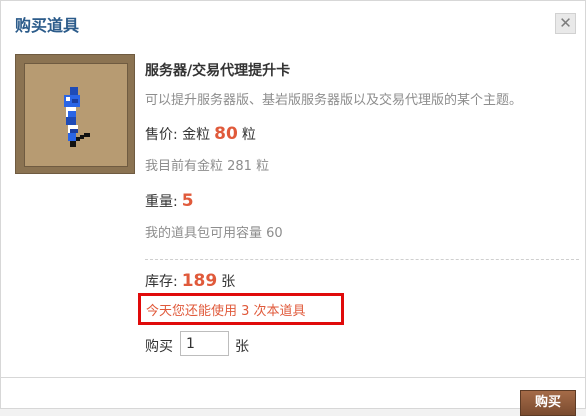 This screenshot has width=586, height=416. Describe the element at coordinates (207, 166) in the screenshot. I see `gold-balance-text: 我目前有金粒 281 粒` at that location.